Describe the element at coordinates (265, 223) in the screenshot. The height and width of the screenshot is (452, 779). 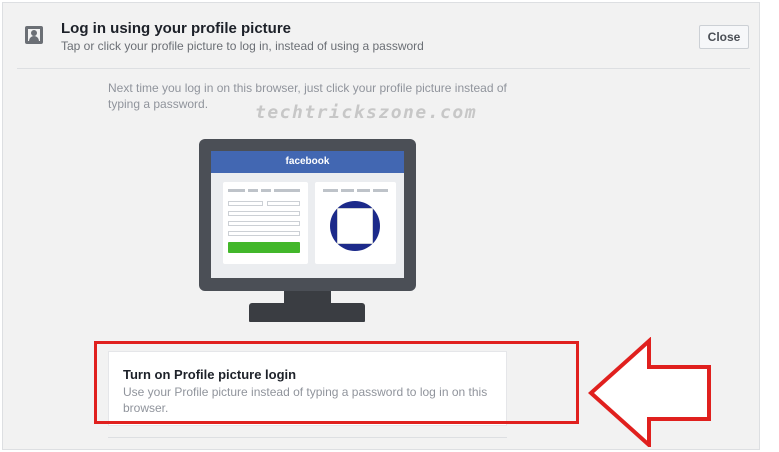
I see `login-form-illustration` at that location.